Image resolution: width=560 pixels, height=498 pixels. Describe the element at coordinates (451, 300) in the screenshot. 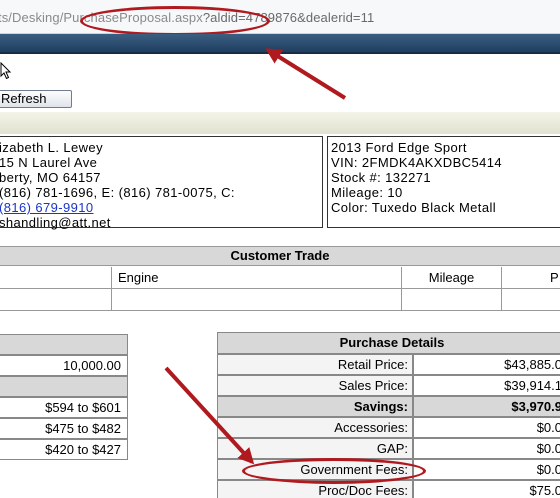

I see `trade-cell-mileage` at that location.